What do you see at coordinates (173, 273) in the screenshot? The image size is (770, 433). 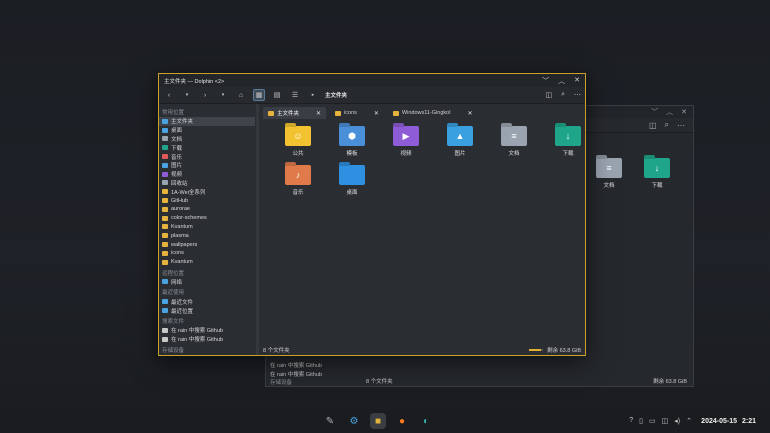 I see `sidebar-section-title: 远程位置` at bounding box center [173, 273].